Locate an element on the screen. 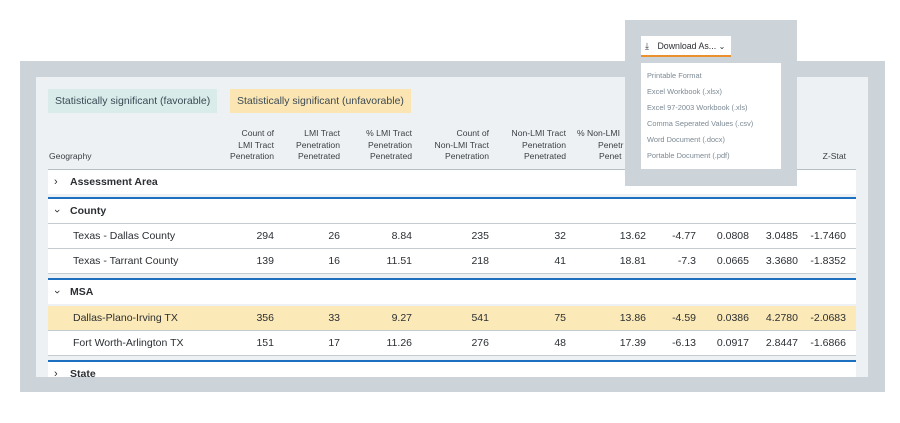  cell-count-nonlmi: 218 is located at coordinates (480, 261).